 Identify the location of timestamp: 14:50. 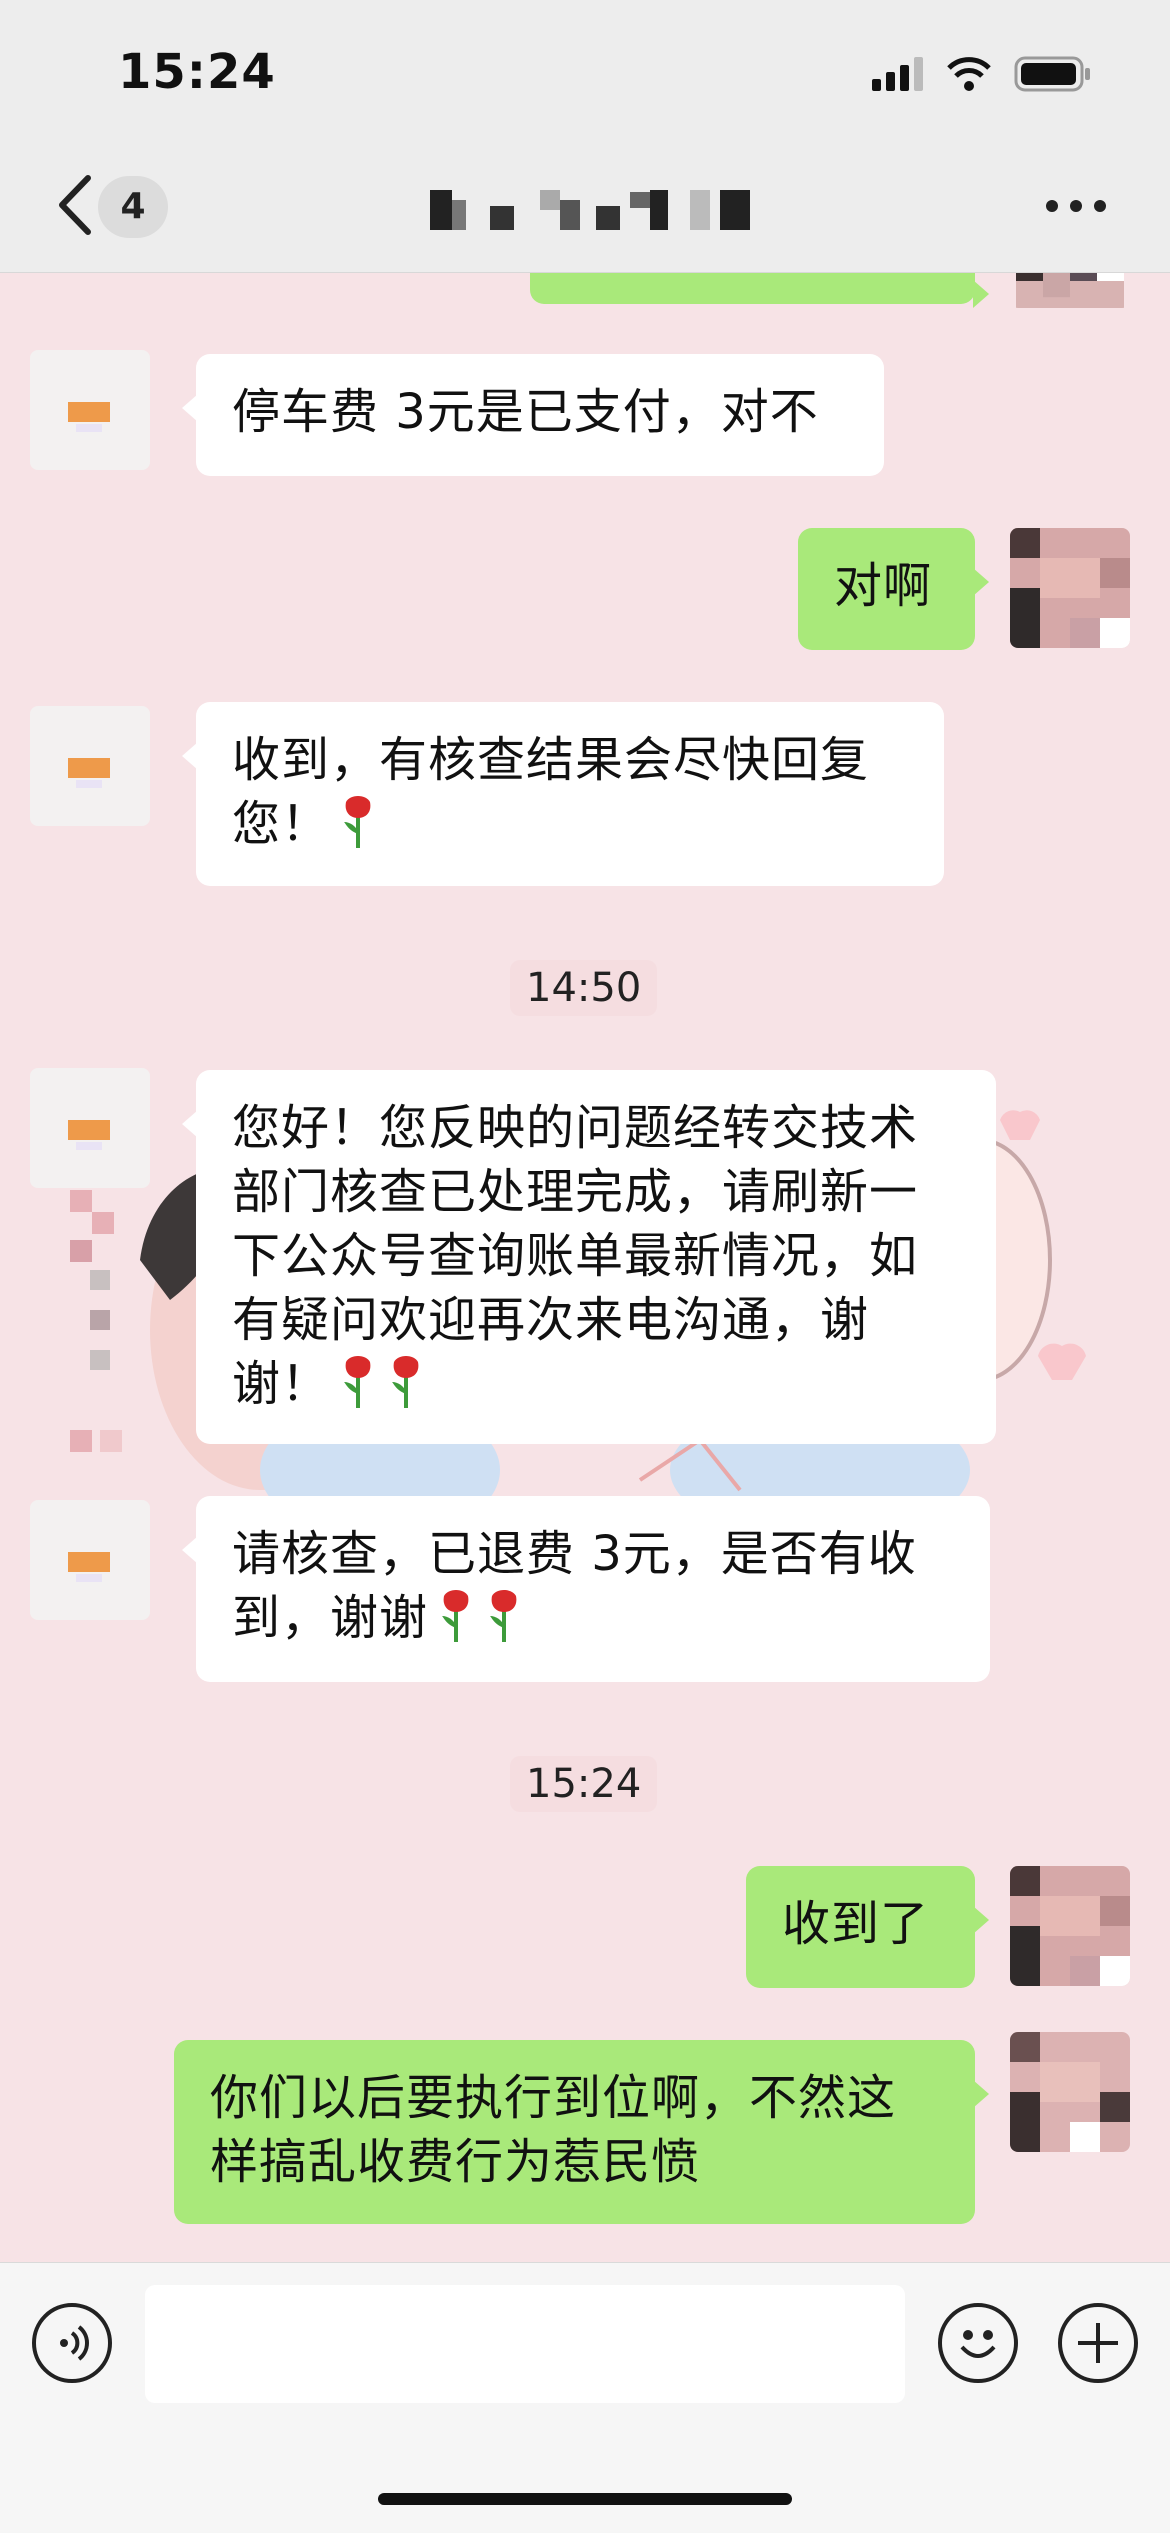
(584, 988).